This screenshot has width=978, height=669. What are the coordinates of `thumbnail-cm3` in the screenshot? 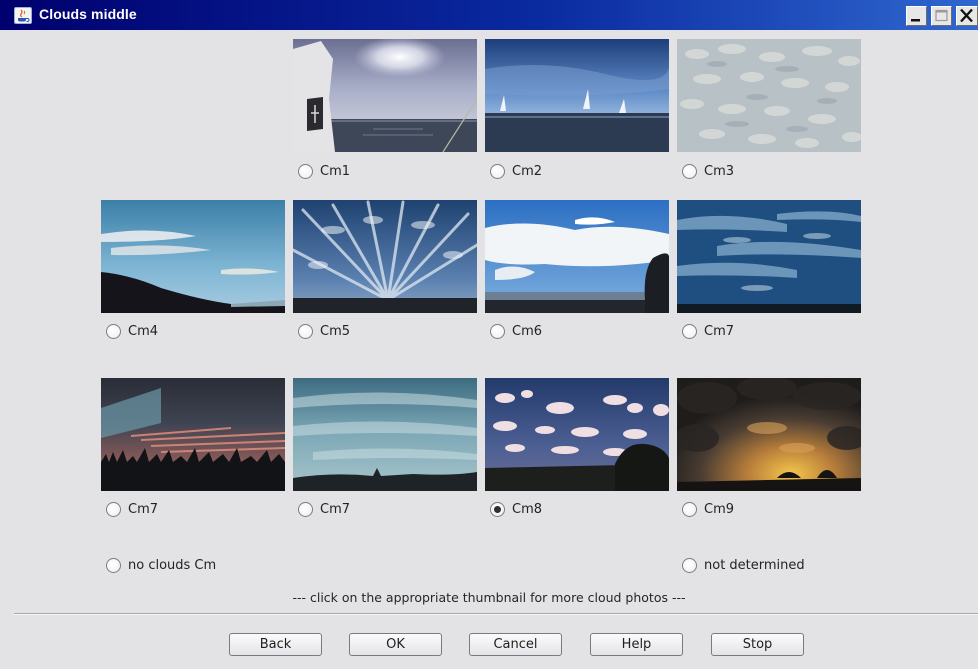 It's located at (769, 95).